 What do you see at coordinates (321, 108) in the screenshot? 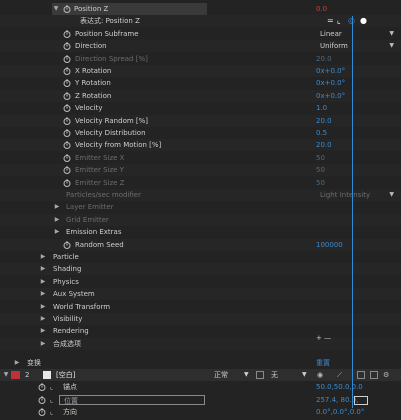
I see `property-value: 1.0` at bounding box center [321, 108].